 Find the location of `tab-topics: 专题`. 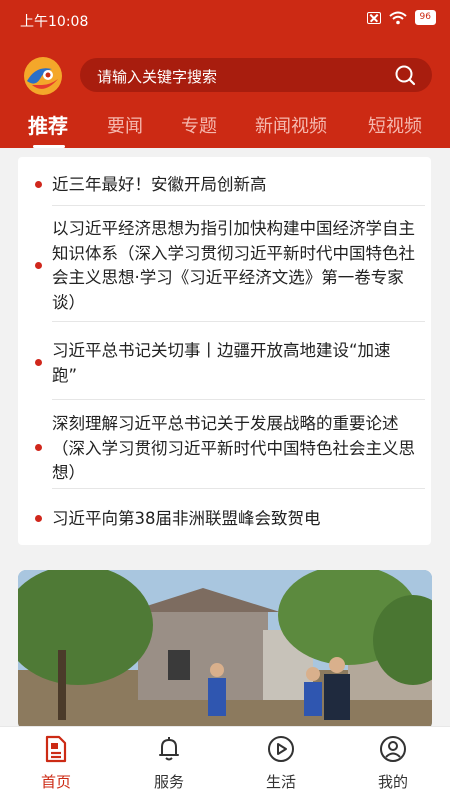

tab-topics: 专题 is located at coordinates (199, 125).